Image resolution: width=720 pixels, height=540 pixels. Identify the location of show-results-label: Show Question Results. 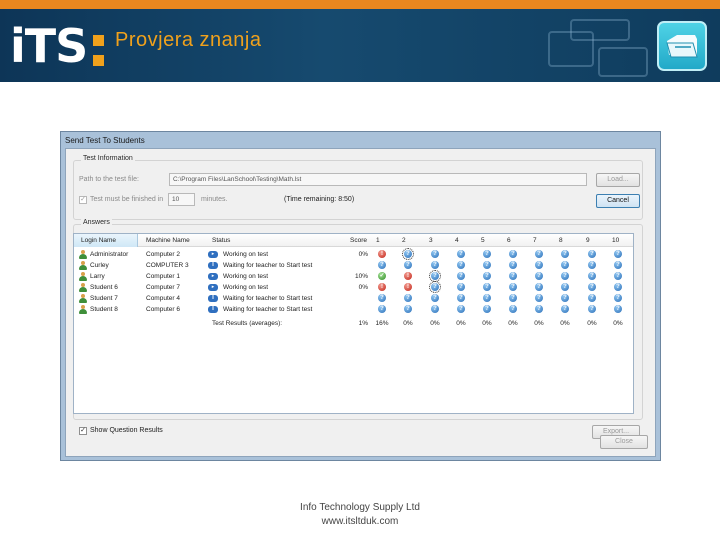
(126, 430).